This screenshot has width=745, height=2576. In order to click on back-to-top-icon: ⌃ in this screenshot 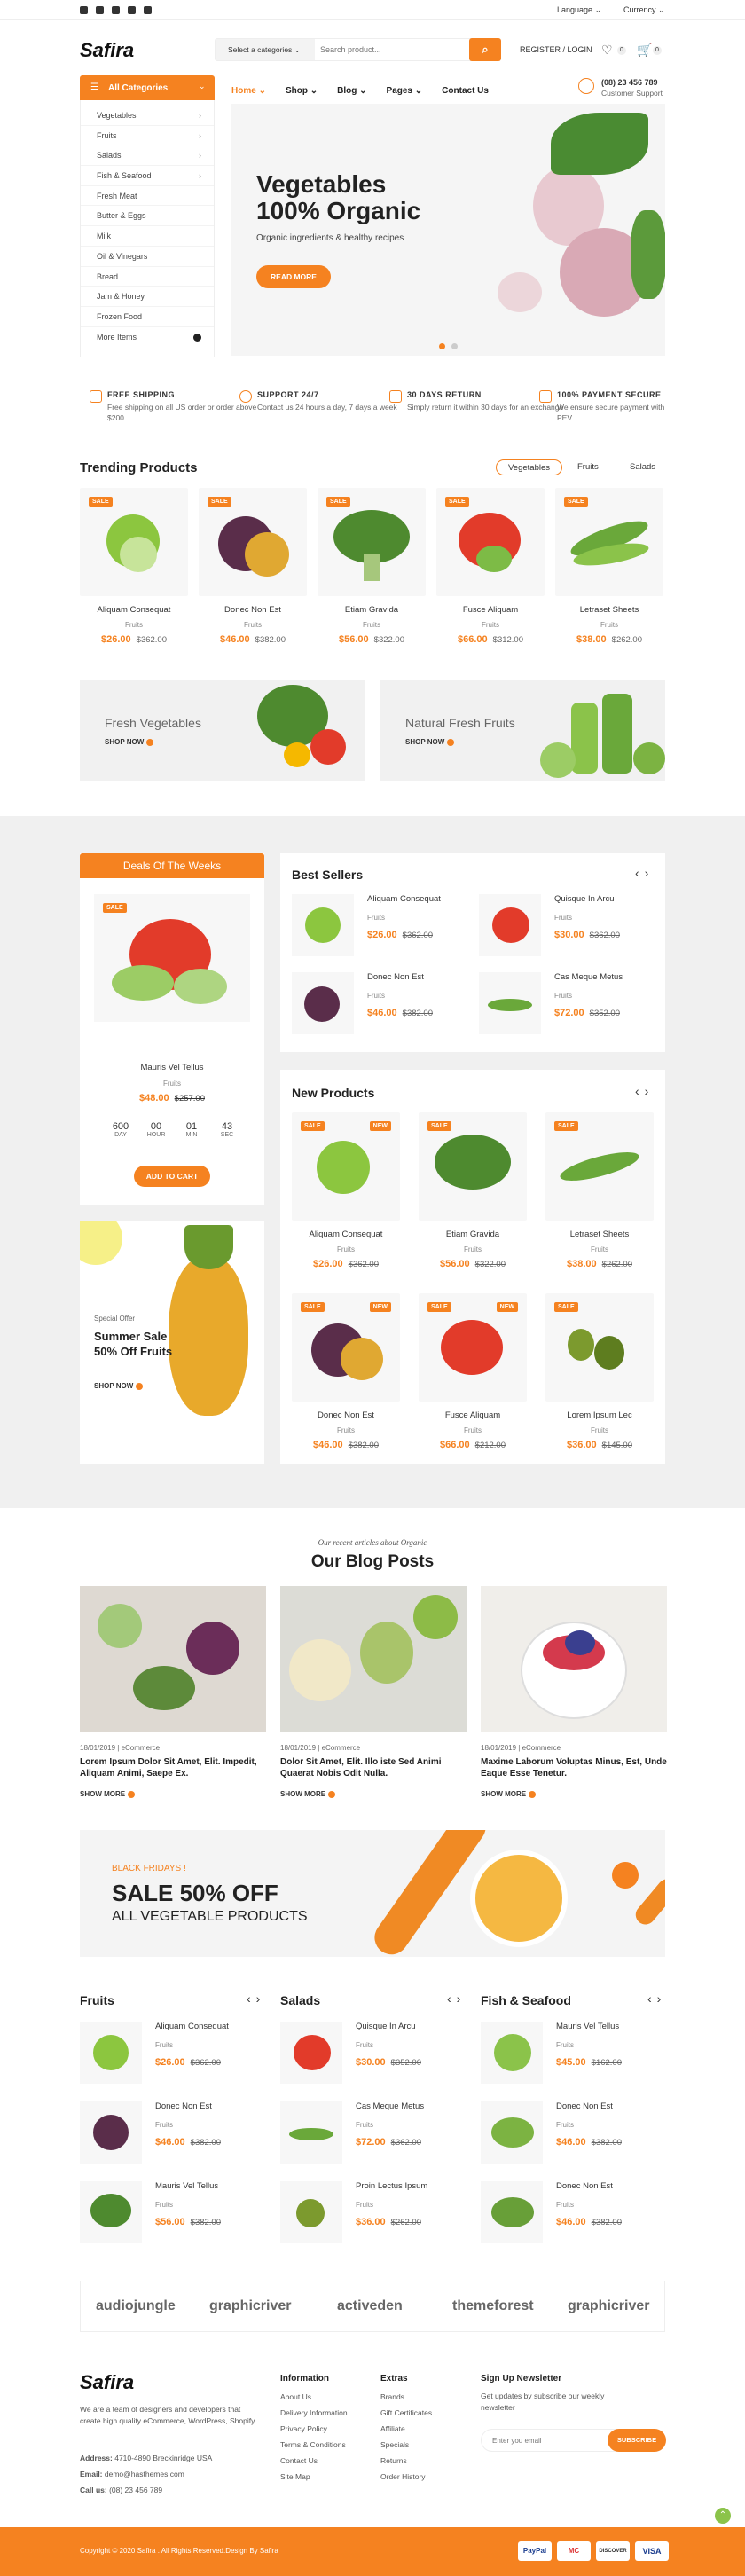, I will do `click(723, 2516)`.